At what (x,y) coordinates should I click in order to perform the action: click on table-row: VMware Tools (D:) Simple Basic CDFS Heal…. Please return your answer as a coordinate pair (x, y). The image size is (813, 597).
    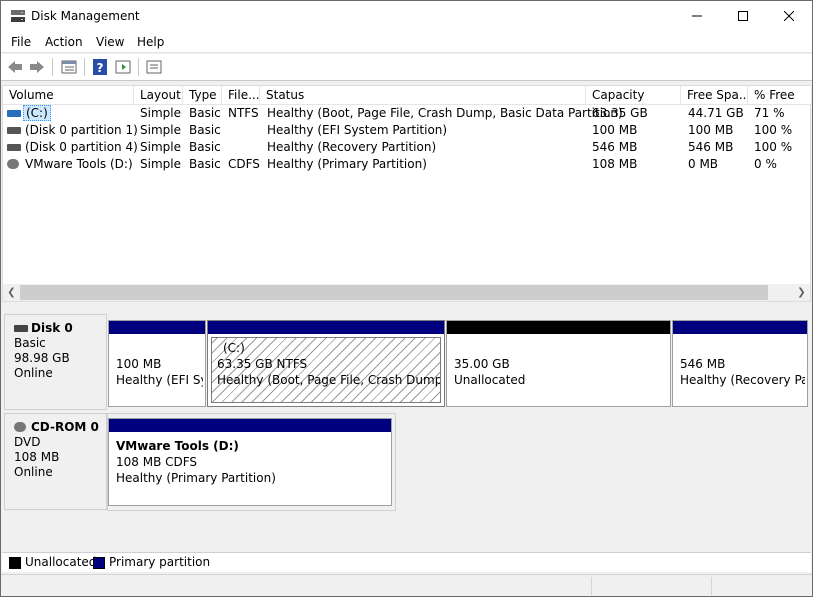
    Looking at the image, I should click on (407, 164).